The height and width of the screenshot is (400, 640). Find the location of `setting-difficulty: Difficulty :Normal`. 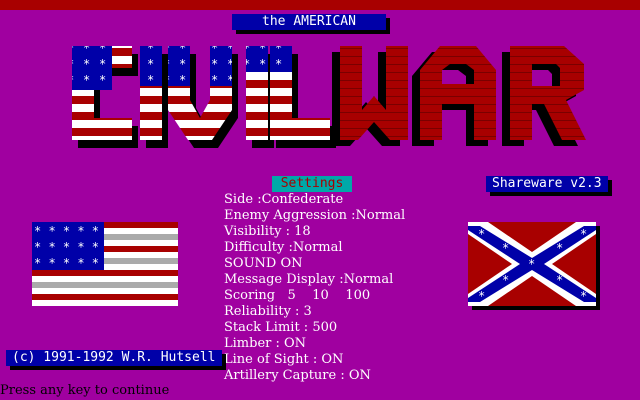

setting-difficulty: Difficulty :Normal is located at coordinates (283, 247).